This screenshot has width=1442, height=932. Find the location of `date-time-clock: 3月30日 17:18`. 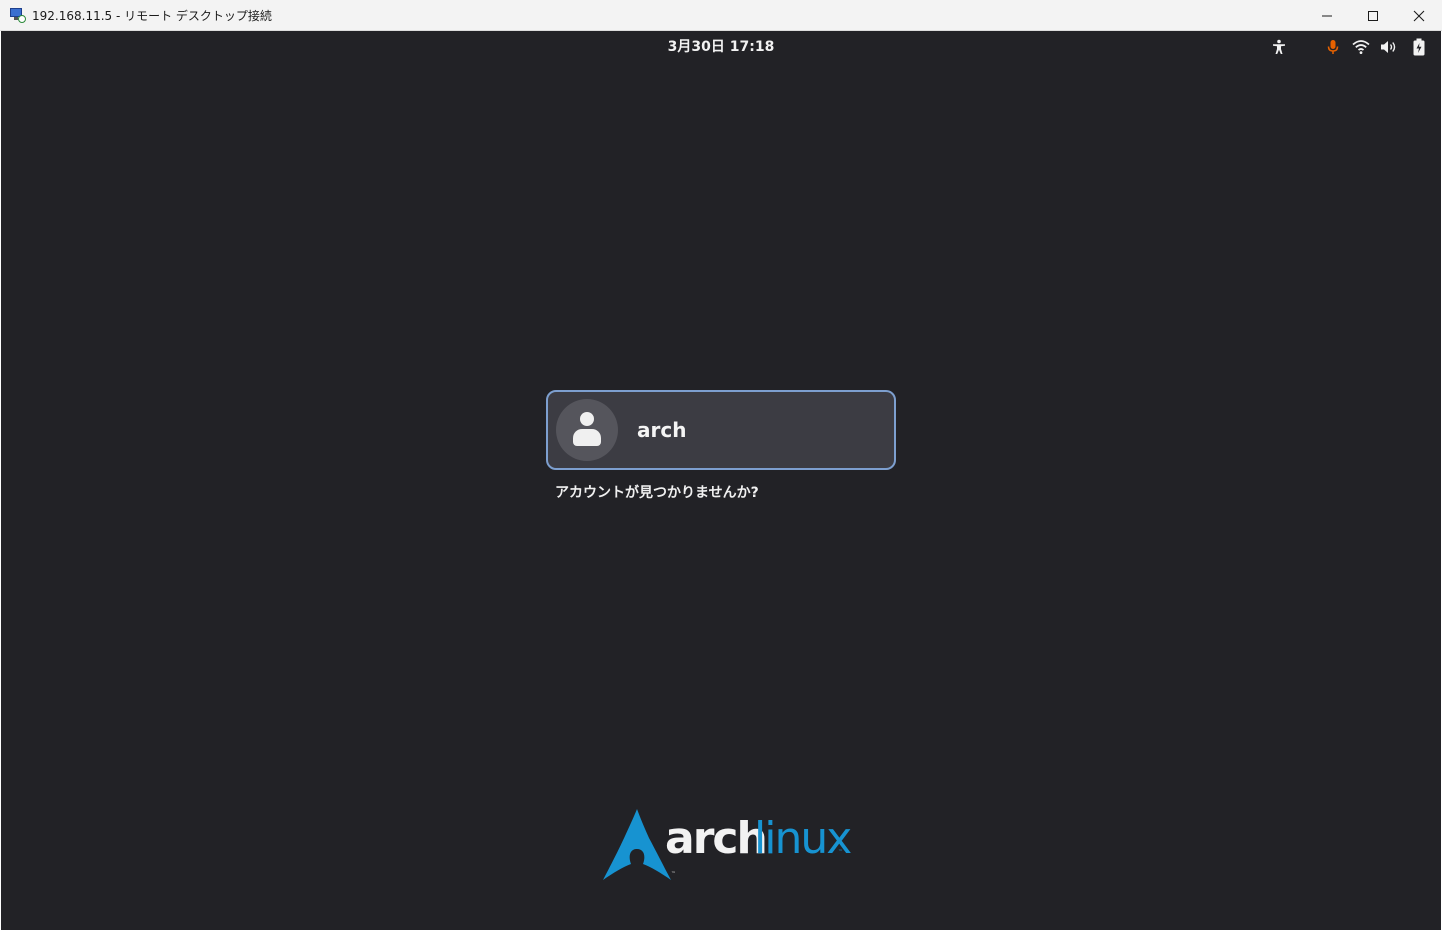

date-time-clock: 3月30日 17:18 is located at coordinates (721, 47).